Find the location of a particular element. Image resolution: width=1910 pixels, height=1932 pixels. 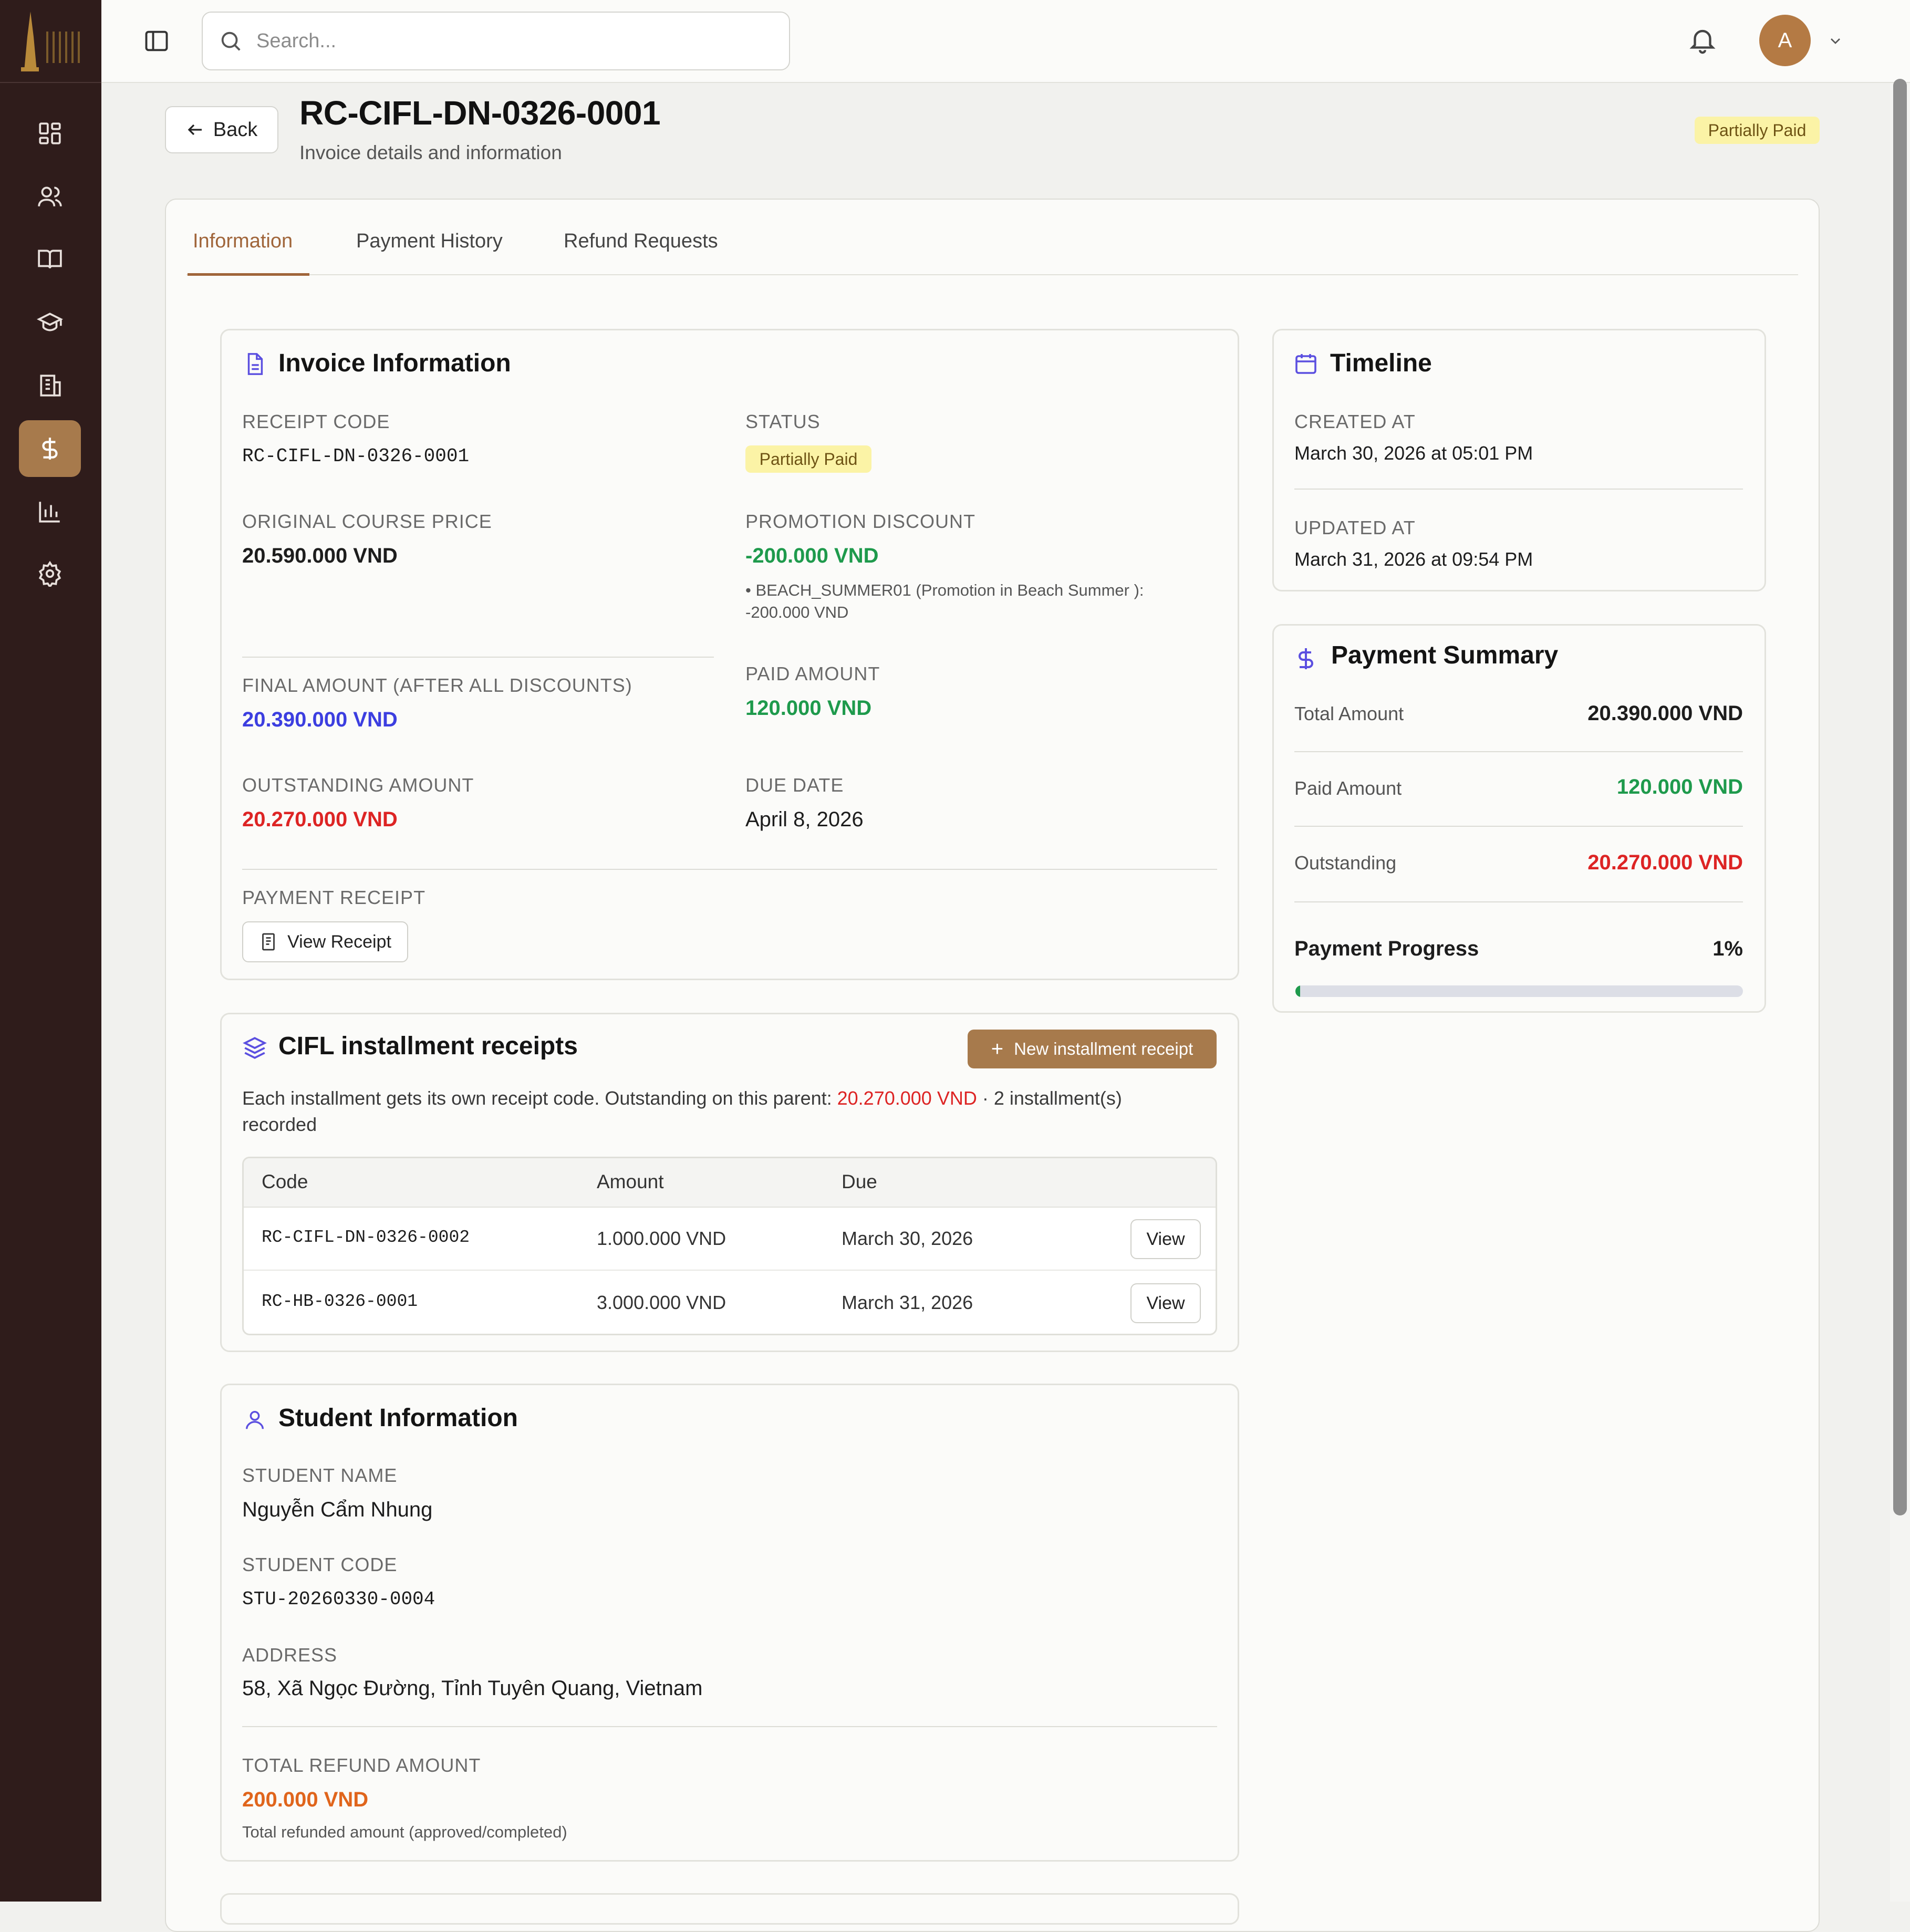

invoice-card-title: Invoice Information is located at coordinates (395, 363).